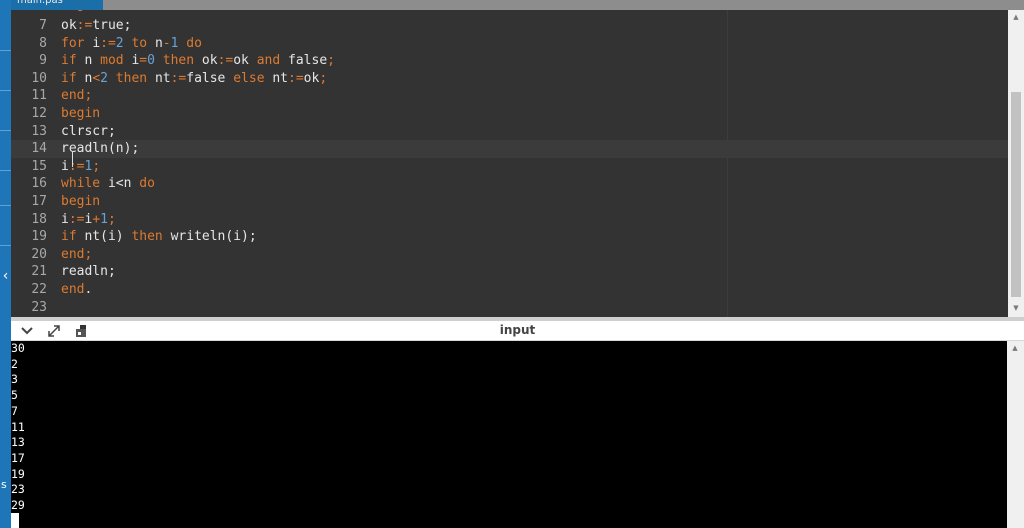 Image resolution: width=1024 pixels, height=528 pixels. Describe the element at coordinates (509, 272) in the screenshot. I see `code-line: 21 readln;` at that location.